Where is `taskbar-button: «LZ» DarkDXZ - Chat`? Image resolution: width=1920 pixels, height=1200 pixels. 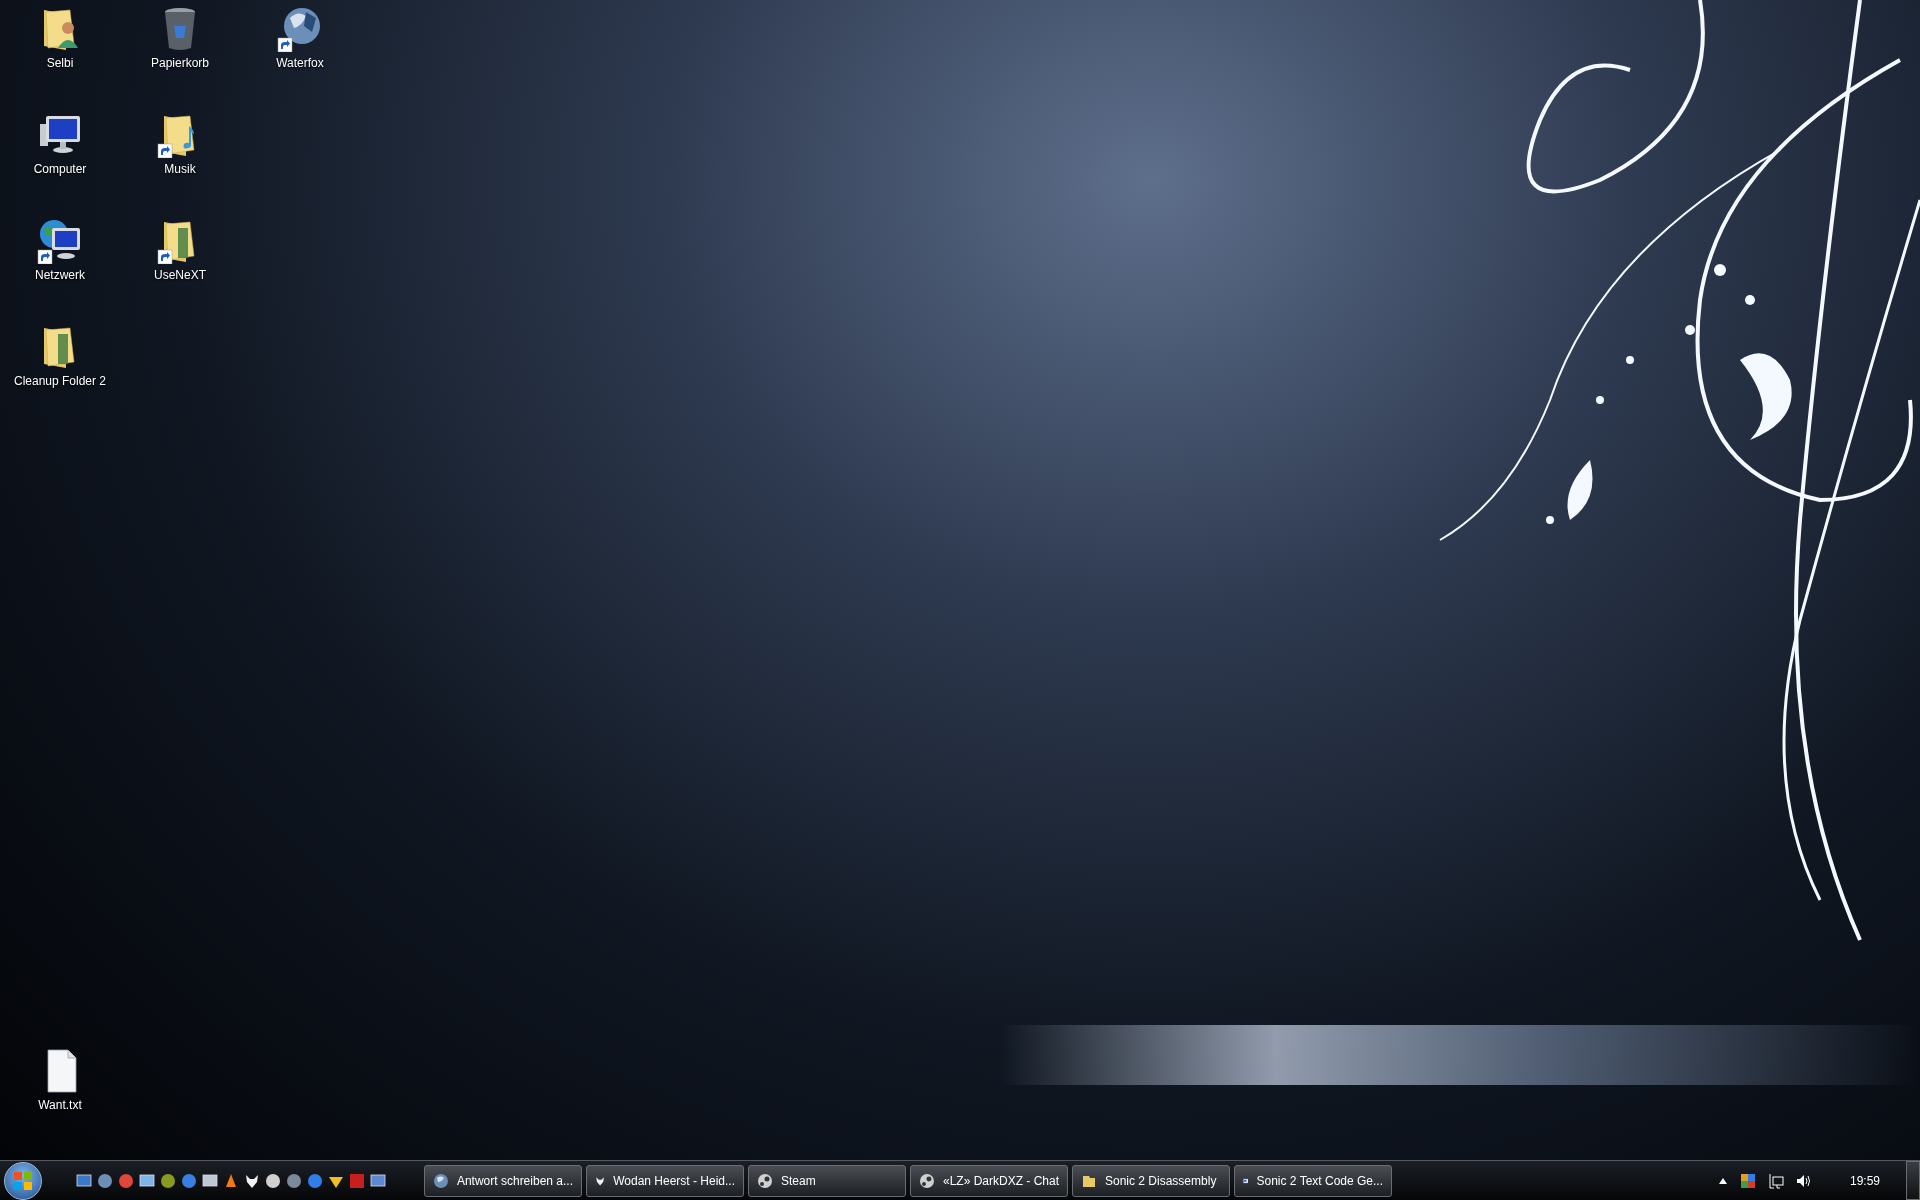 taskbar-button: «LZ» DarkDXZ - Chat is located at coordinates (989, 1180).